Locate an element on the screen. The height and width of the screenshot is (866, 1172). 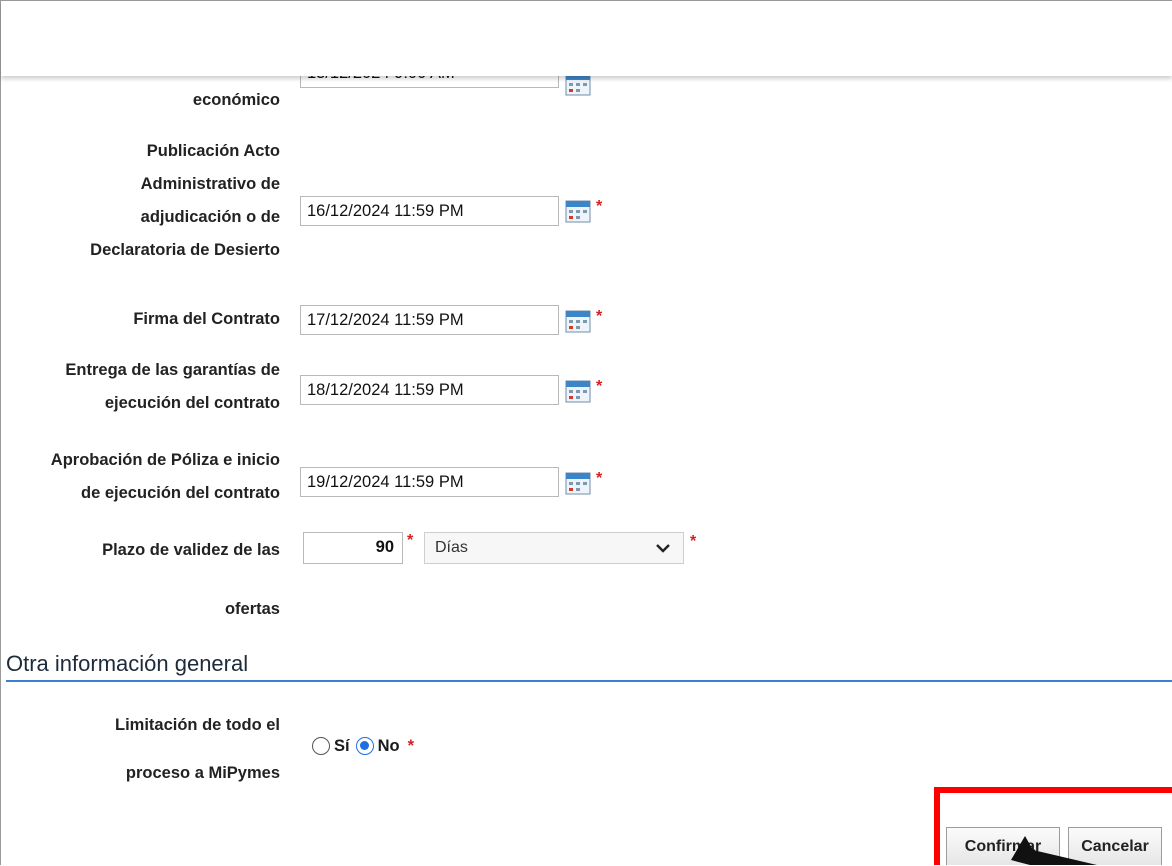
label-limitacion-mipymes: Limitación de todo el proceso a MiPymes is located at coordinates (197, 749).